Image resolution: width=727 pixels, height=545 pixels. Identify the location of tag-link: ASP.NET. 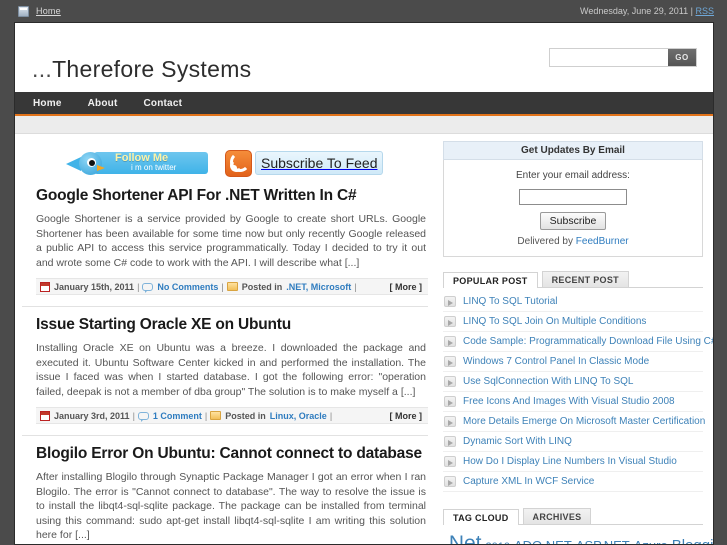
(603, 541).